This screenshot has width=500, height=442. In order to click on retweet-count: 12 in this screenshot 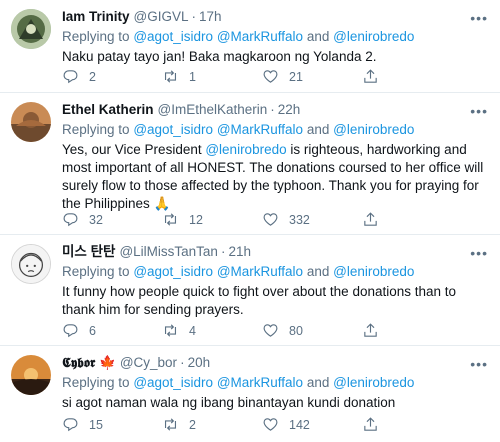, I will do `click(196, 219)`.